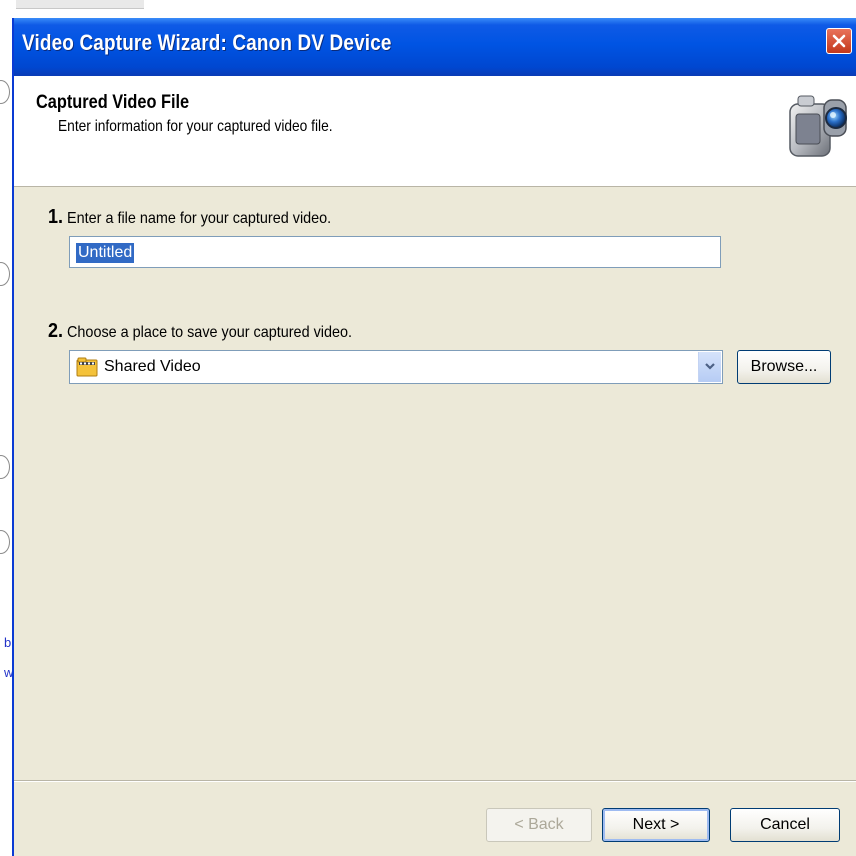  Describe the element at coordinates (656, 825) in the screenshot. I see `next-button: Next >` at that location.